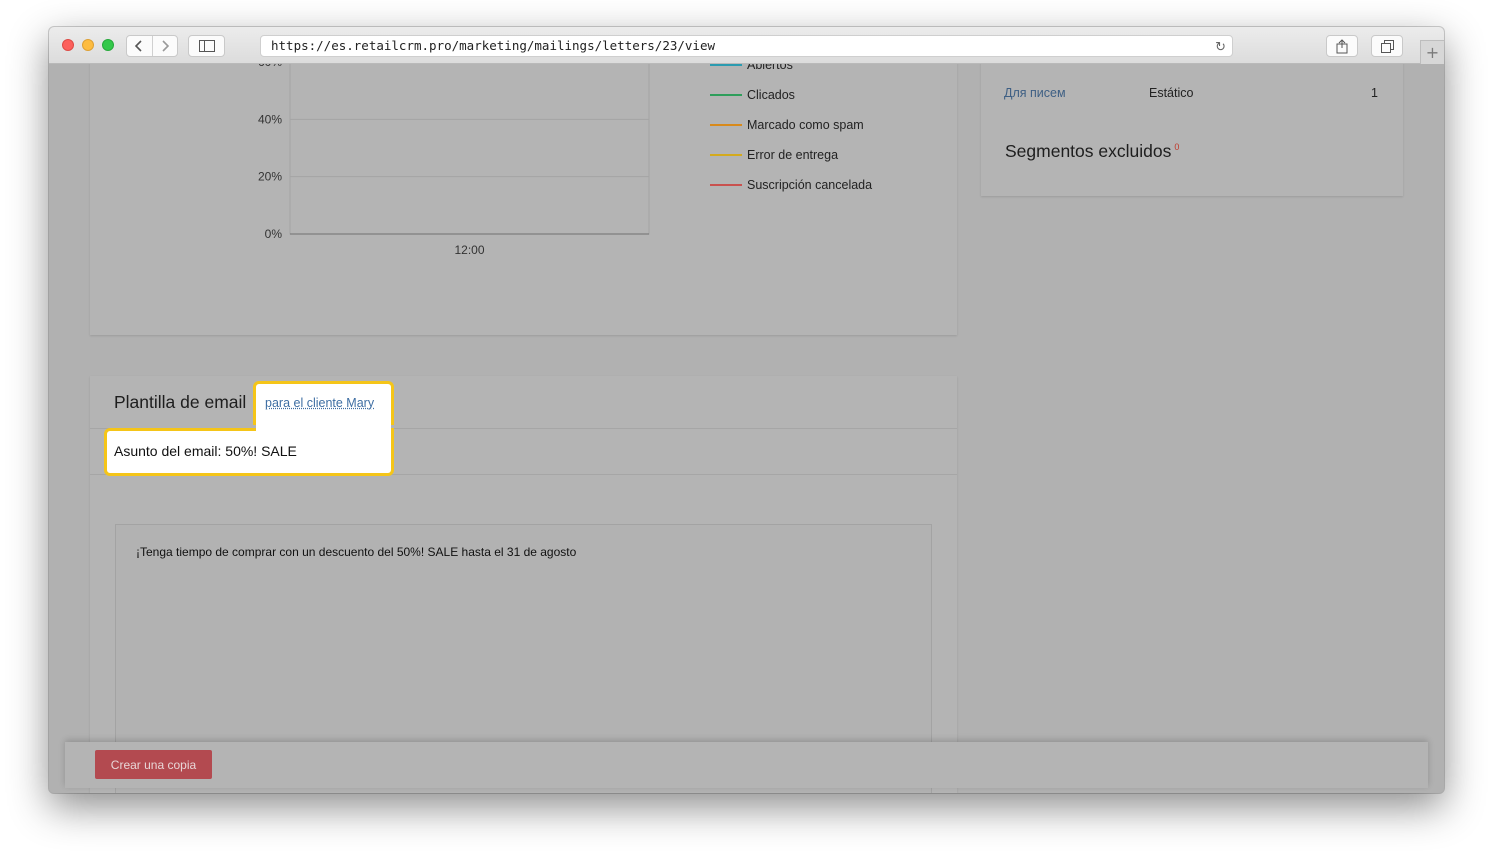 The height and width of the screenshot is (864, 1493). Describe the element at coordinates (1177, 147) in the screenshot. I see `excluded-segments-count: 0` at that location.